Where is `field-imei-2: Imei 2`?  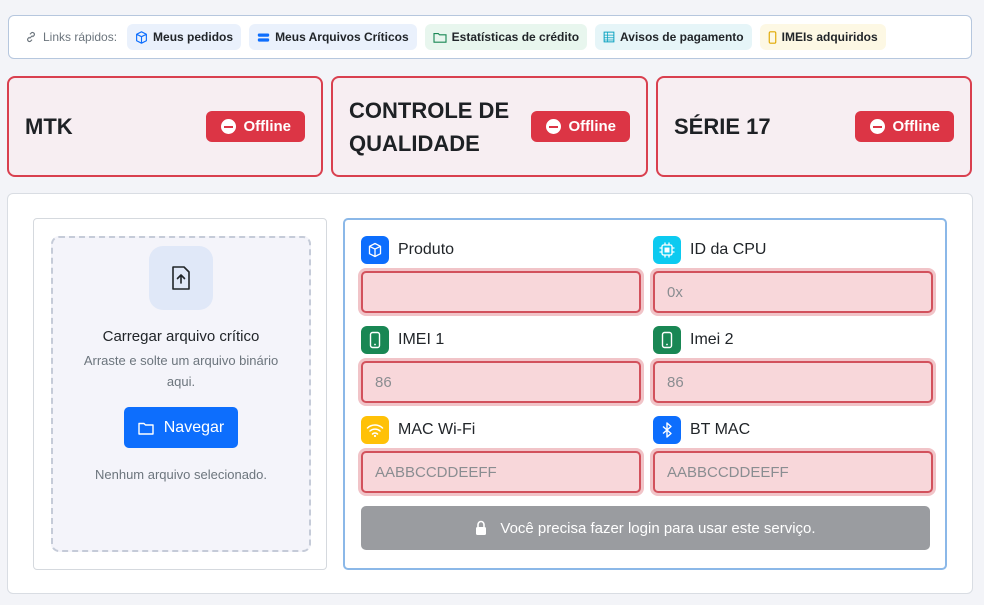 field-imei-2: Imei 2 is located at coordinates (793, 364).